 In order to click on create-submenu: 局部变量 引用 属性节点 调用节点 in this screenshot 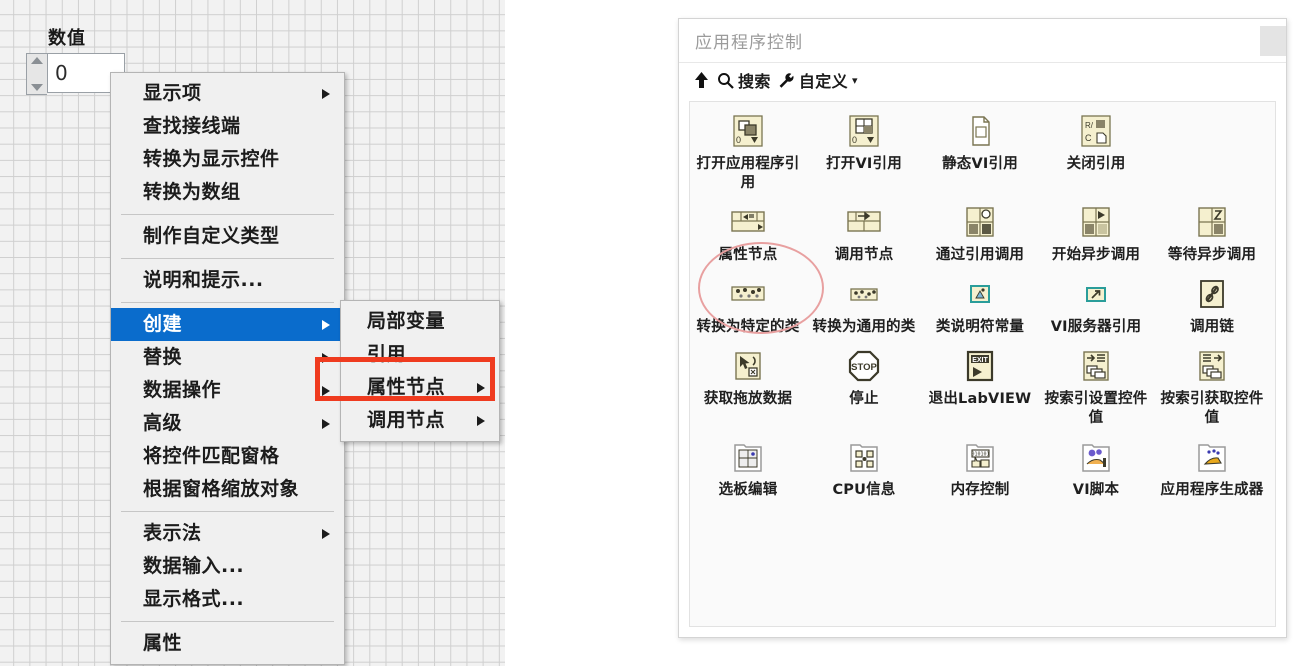, I will do `click(420, 371)`.